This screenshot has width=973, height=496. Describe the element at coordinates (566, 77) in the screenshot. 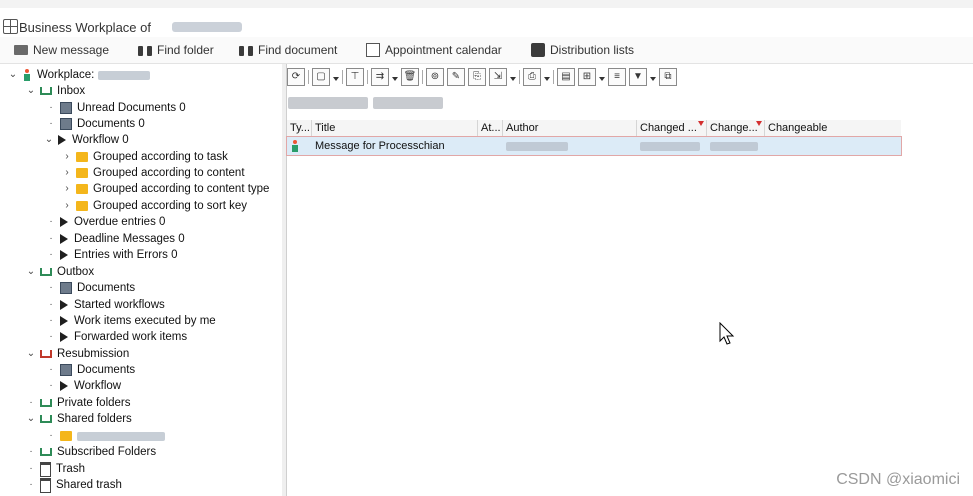

I see `layout-icon: ▤` at that location.